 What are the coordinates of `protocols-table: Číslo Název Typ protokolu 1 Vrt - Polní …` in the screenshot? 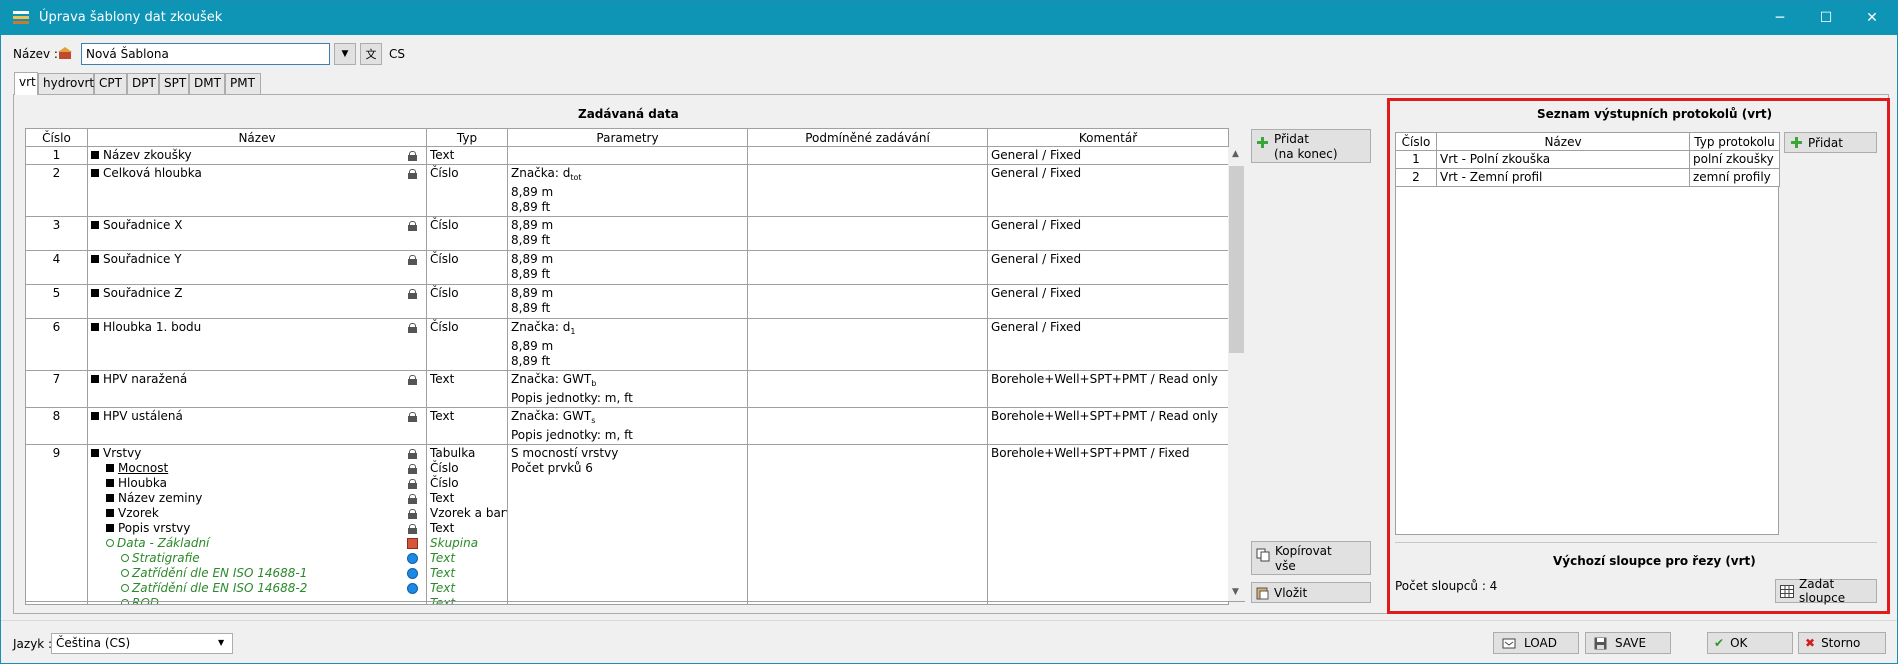 It's located at (1587, 159).